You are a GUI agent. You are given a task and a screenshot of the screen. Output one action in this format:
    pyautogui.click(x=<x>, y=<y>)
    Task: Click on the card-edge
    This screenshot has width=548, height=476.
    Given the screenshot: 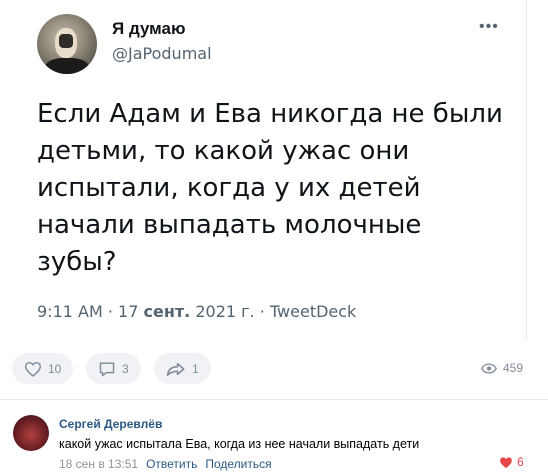 What is the action you would take?
    pyautogui.click(x=526, y=170)
    